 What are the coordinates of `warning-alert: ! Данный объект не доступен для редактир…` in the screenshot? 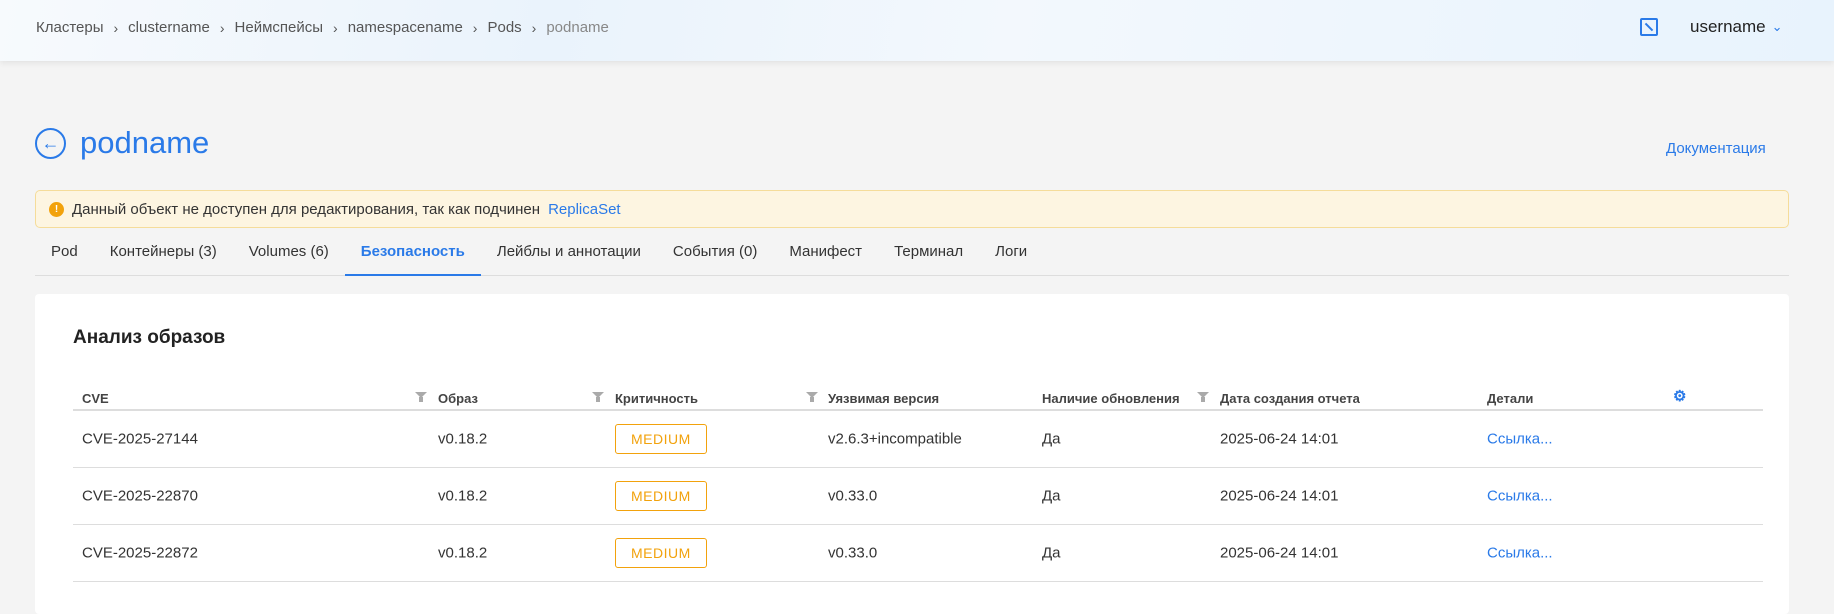 It's located at (912, 209).